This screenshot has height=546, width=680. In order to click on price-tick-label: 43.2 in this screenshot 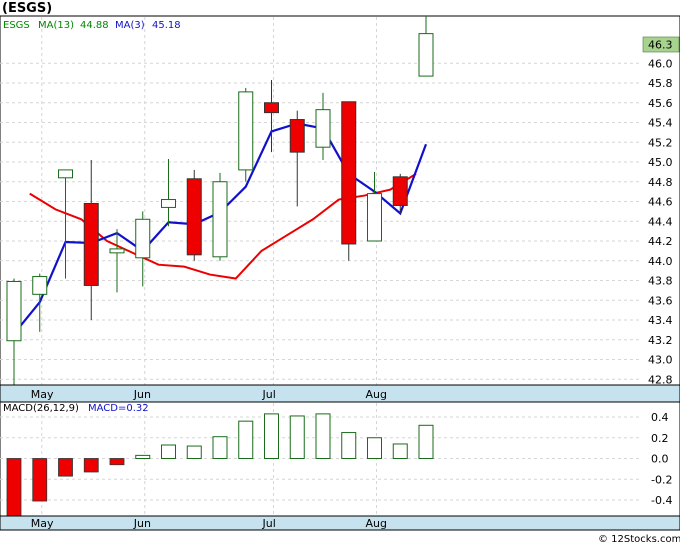, I will do `click(660, 340)`.